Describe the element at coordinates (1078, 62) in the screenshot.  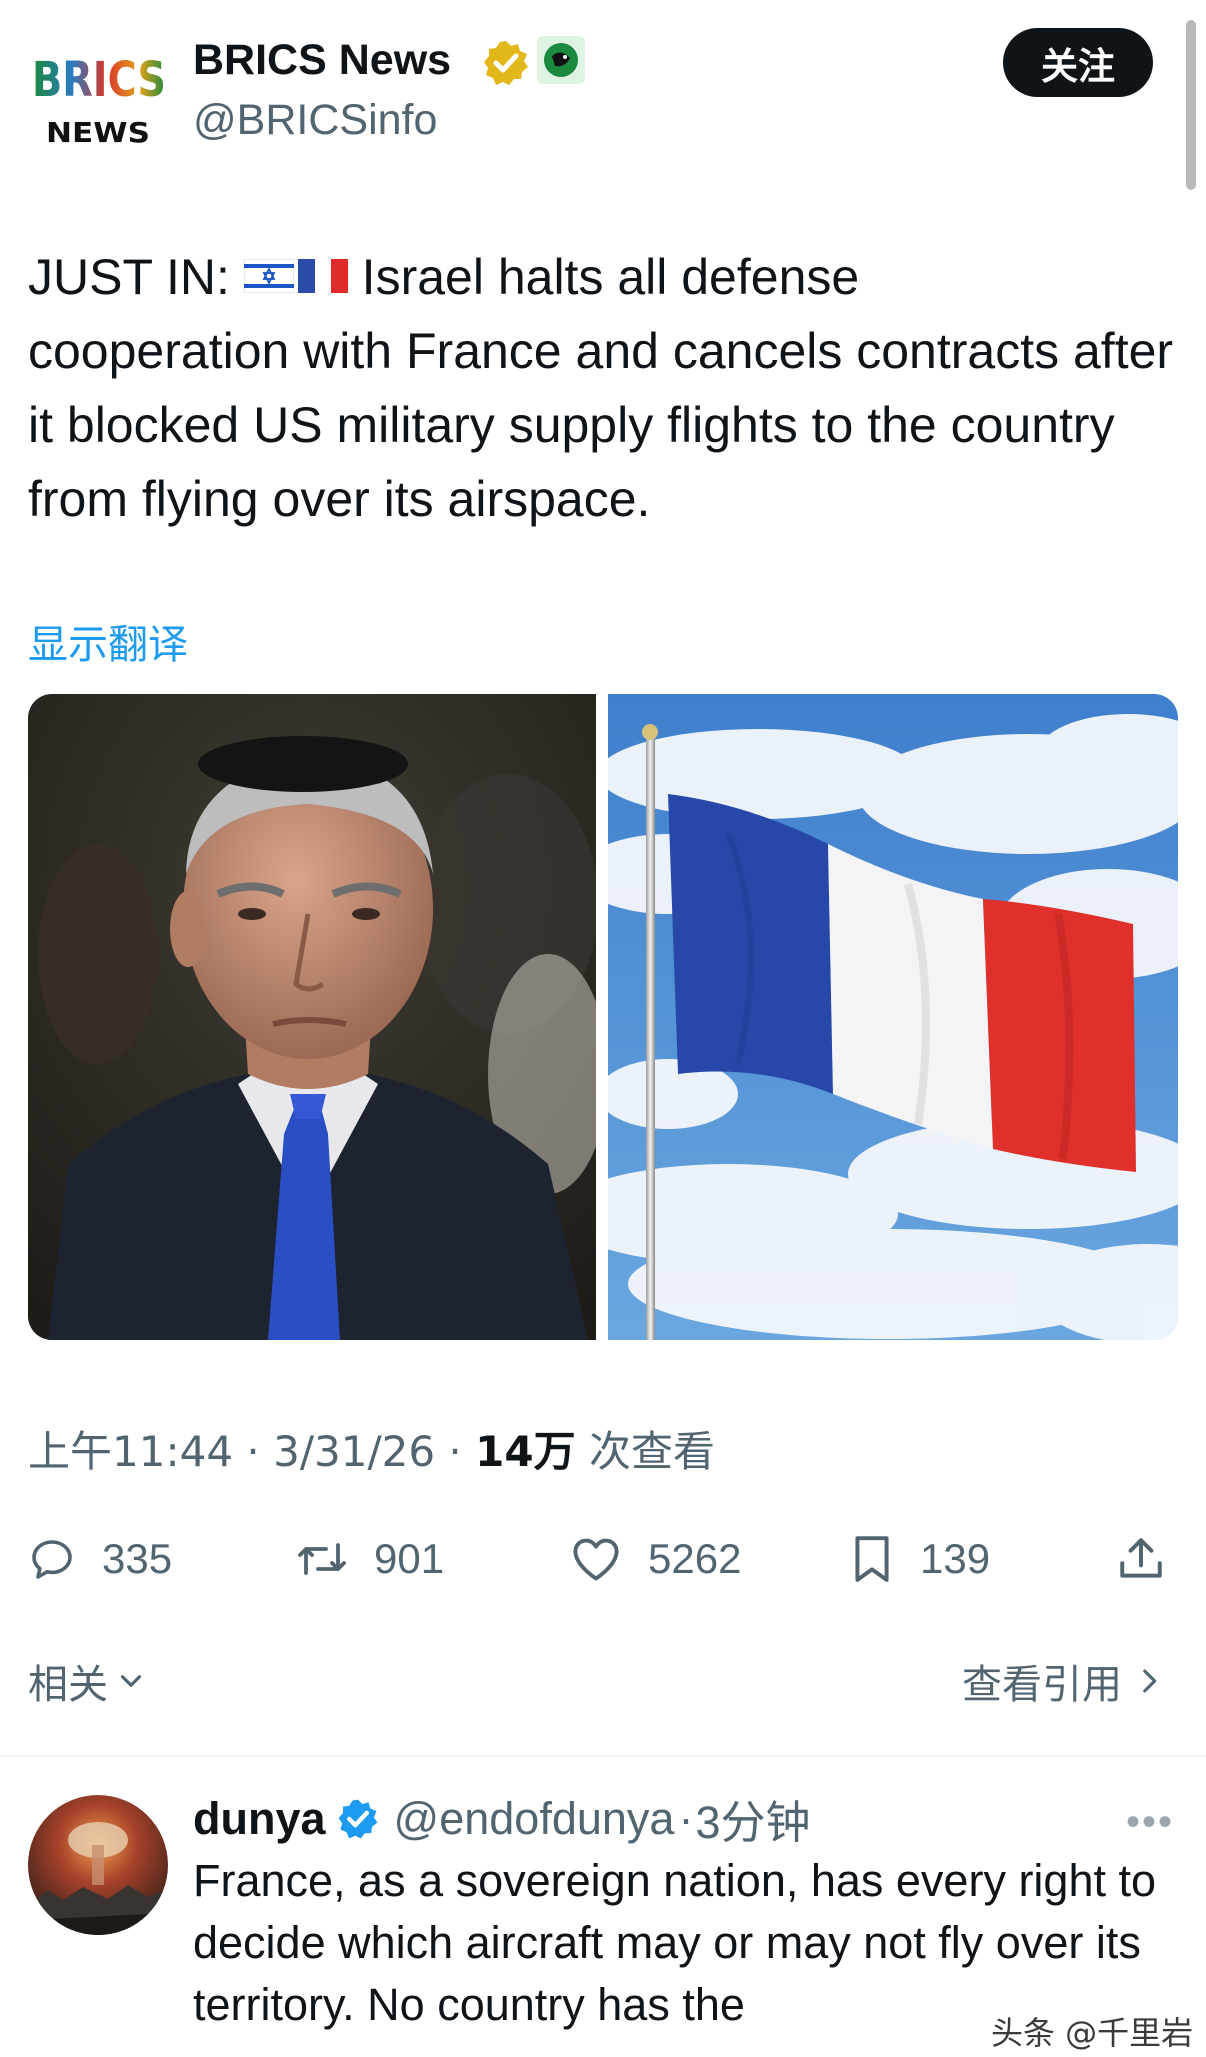
I see `follow-button: 关注` at that location.